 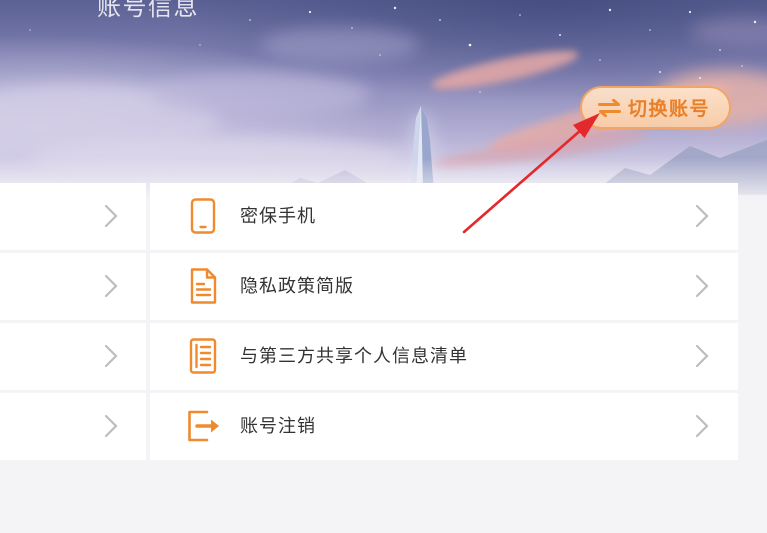 What do you see at coordinates (278, 426) in the screenshot?
I see `menu-item-label: 账号注销` at bounding box center [278, 426].